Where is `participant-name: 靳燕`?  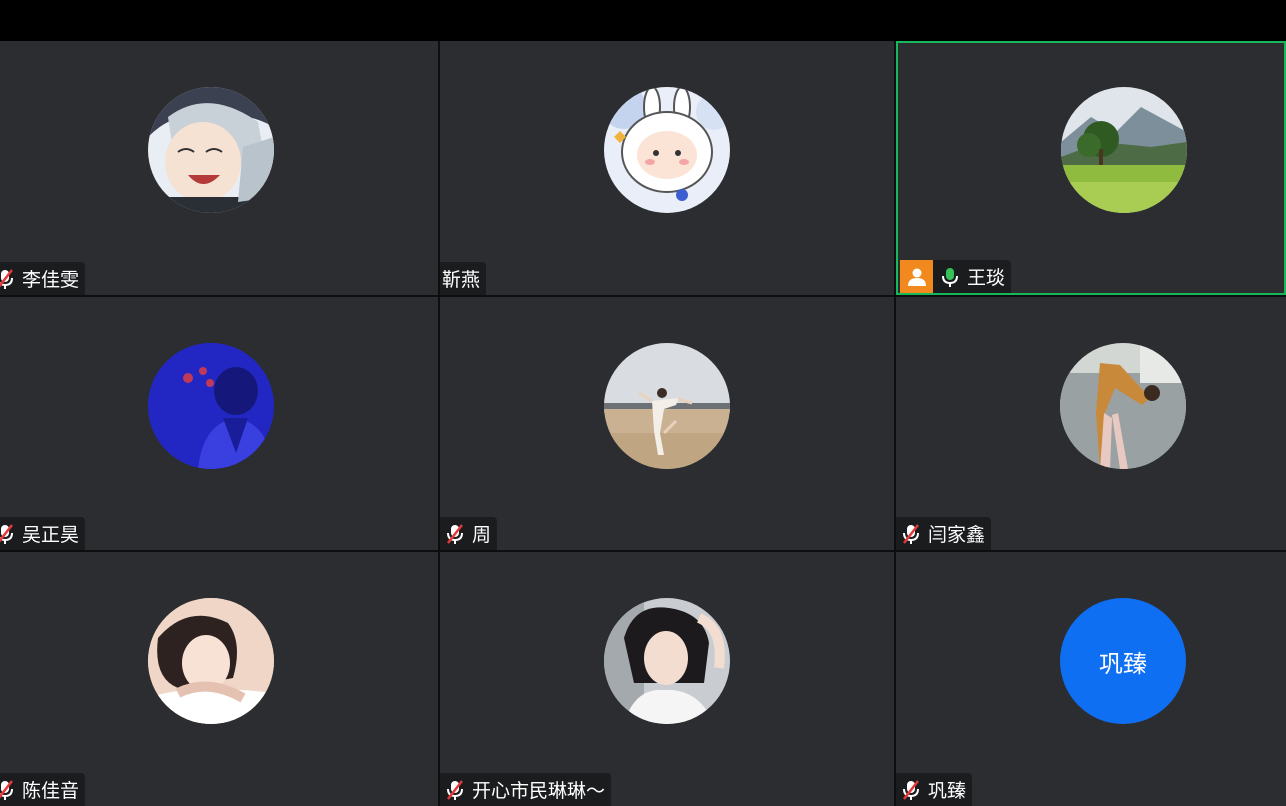
participant-name: 靳燕 is located at coordinates (461, 280).